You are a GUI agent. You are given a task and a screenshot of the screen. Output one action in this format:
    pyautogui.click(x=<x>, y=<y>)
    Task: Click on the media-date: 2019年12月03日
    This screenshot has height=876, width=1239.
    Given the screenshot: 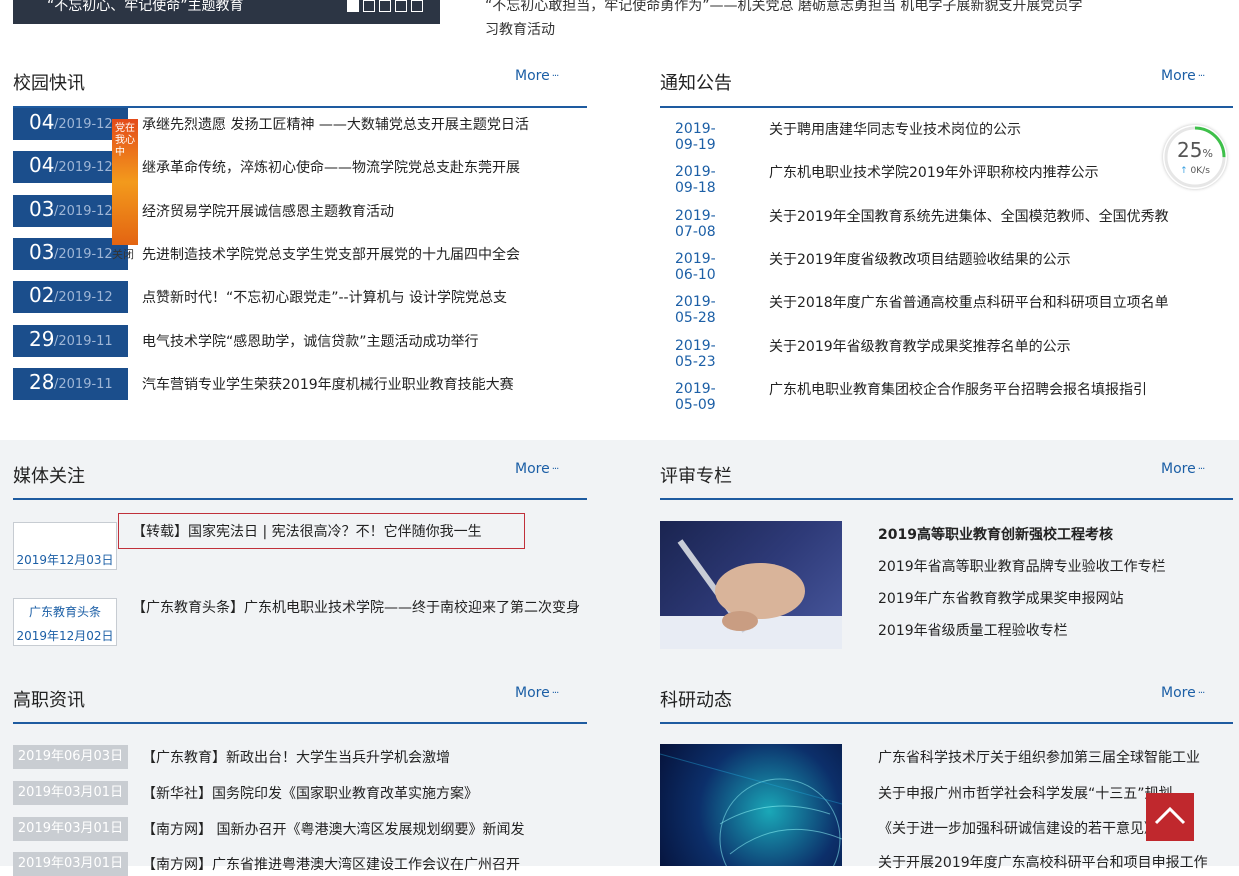 What is the action you would take?
    pyautogui.click(x=65, y=560)
    